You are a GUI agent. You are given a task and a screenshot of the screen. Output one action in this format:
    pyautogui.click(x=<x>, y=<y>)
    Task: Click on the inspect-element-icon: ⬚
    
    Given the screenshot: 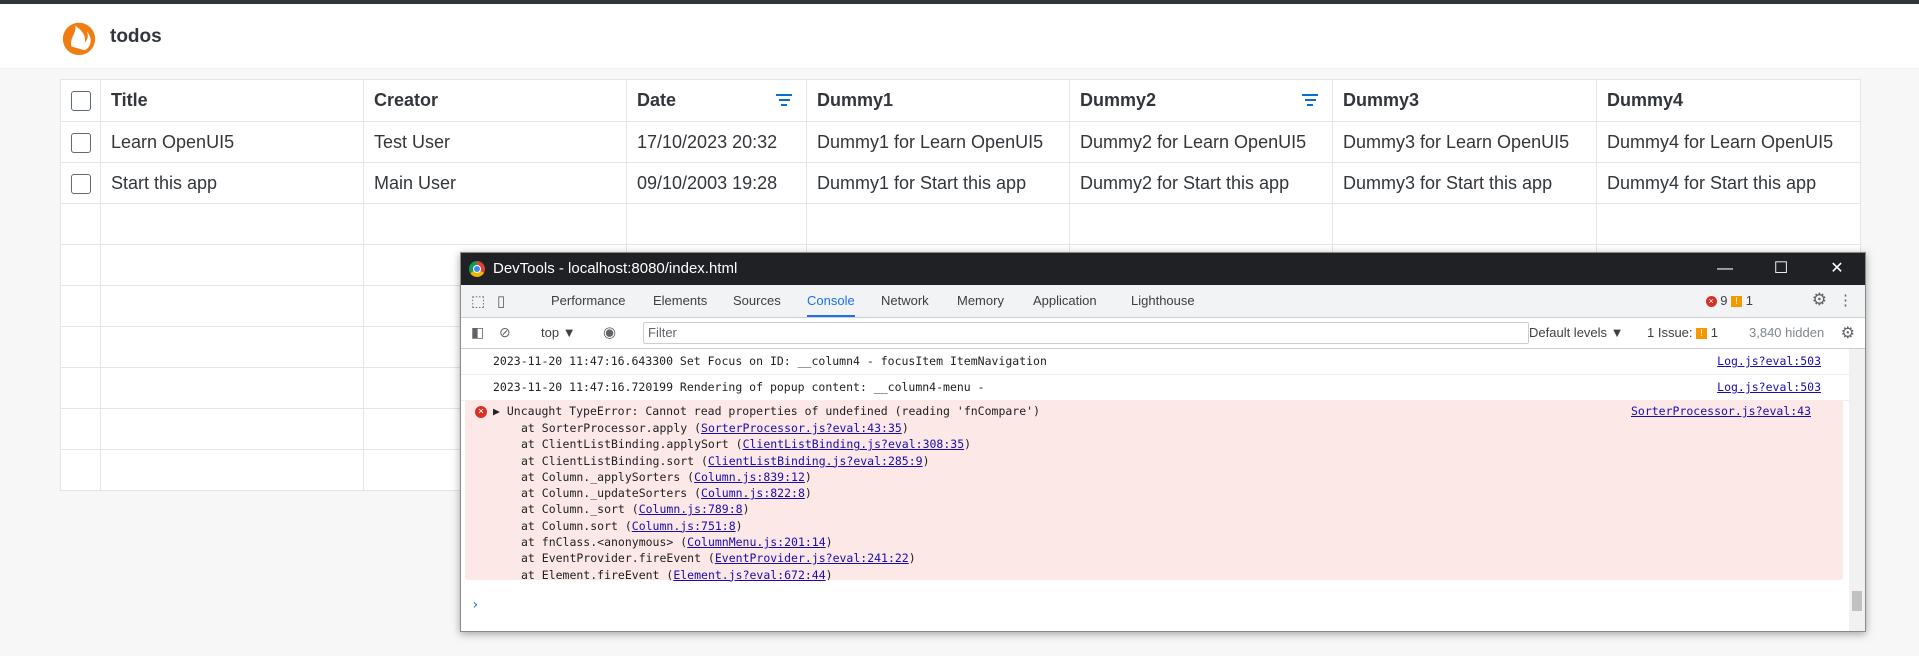 What is the action you would take?
    pyautogui.click(x=478, y=301)
    